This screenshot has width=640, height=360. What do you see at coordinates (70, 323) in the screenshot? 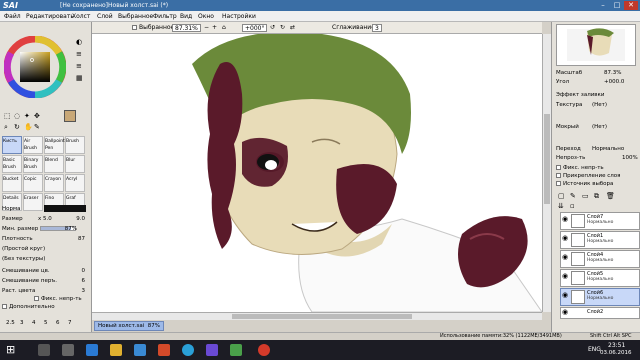
I see `size-preset: 7` at bounding box center [70, 323].